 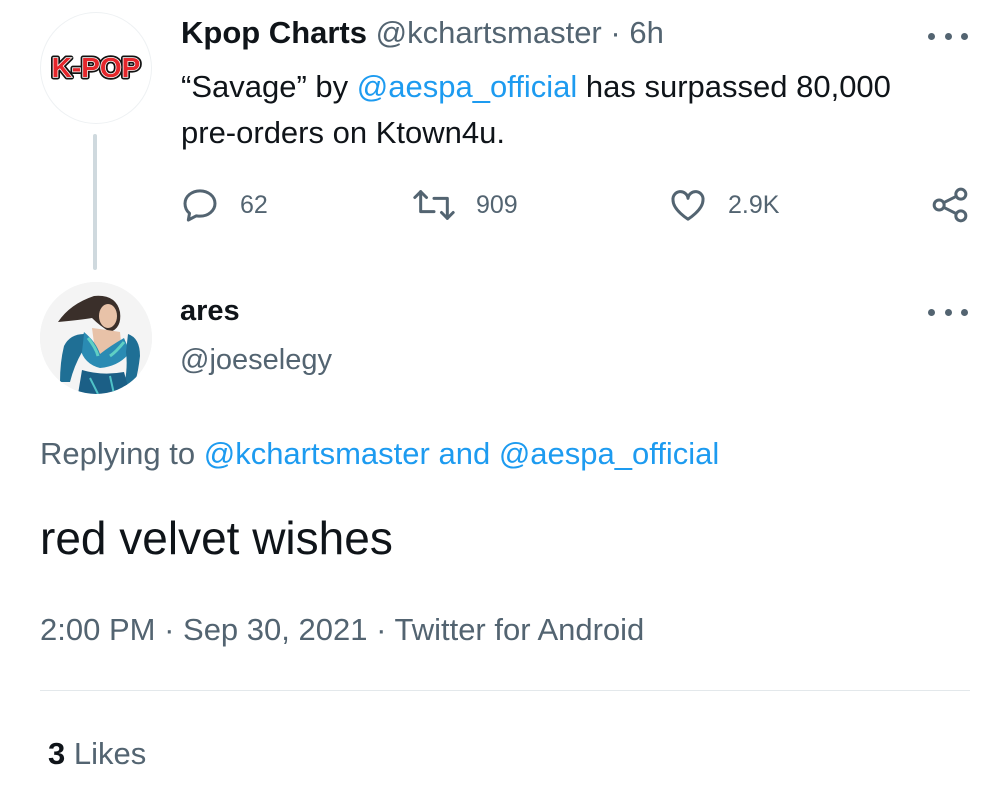 I want to click on user-avatar, so click(x=96, y=338).